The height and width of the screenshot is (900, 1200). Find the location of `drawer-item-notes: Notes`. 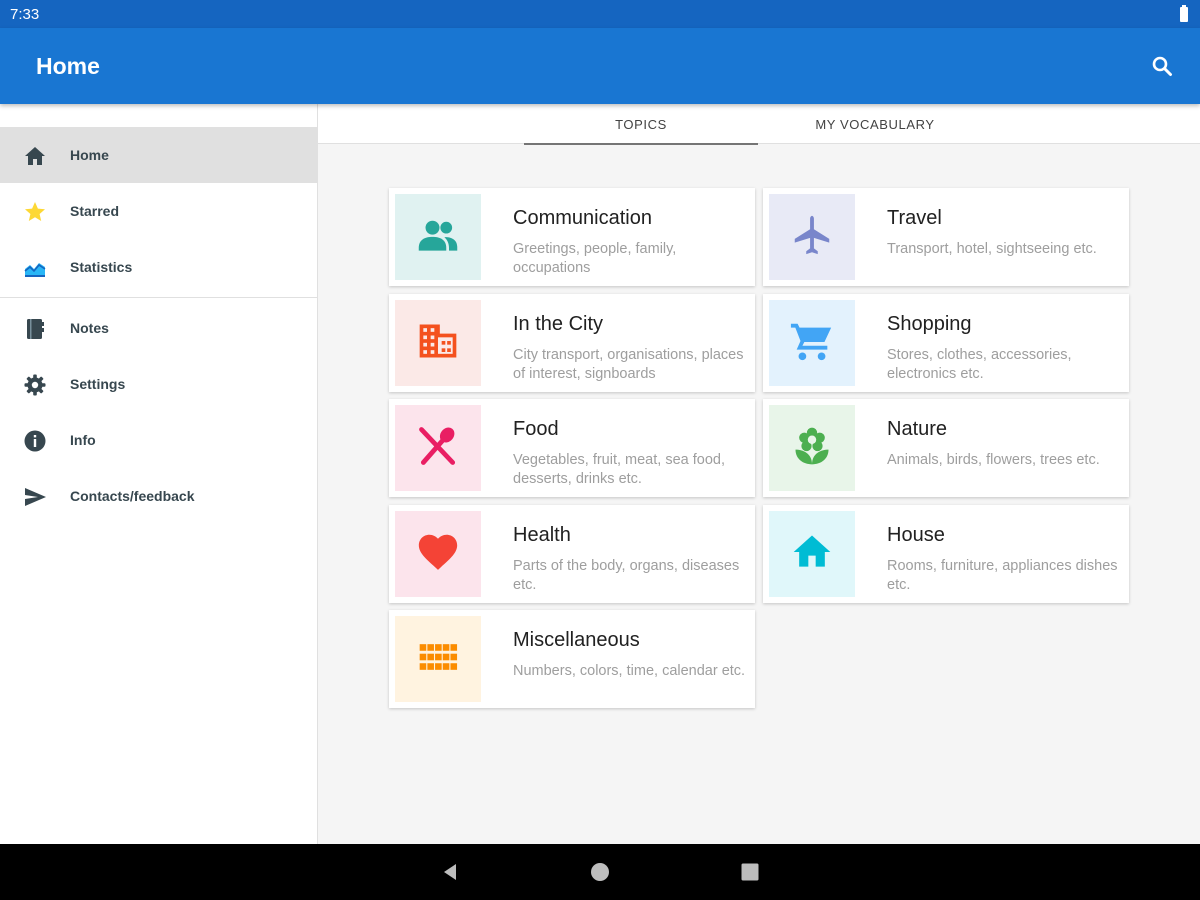

drawer-item-notes: Notes is located at coordinates (158, 328).